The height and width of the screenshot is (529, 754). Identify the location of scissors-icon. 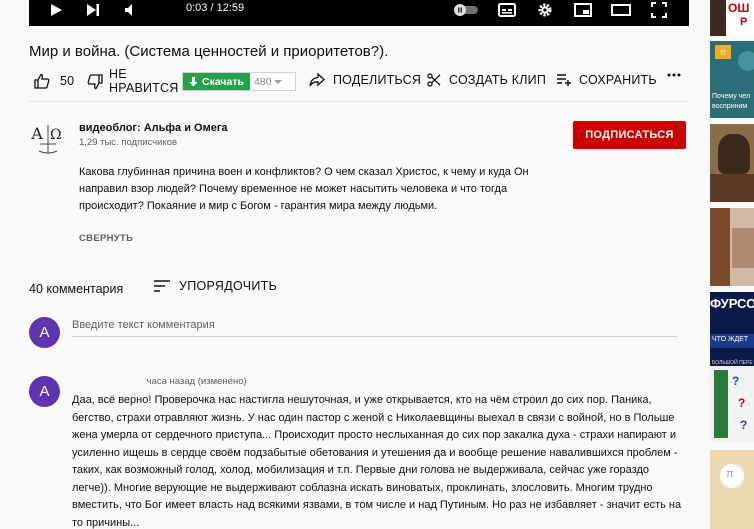
(434, 80).